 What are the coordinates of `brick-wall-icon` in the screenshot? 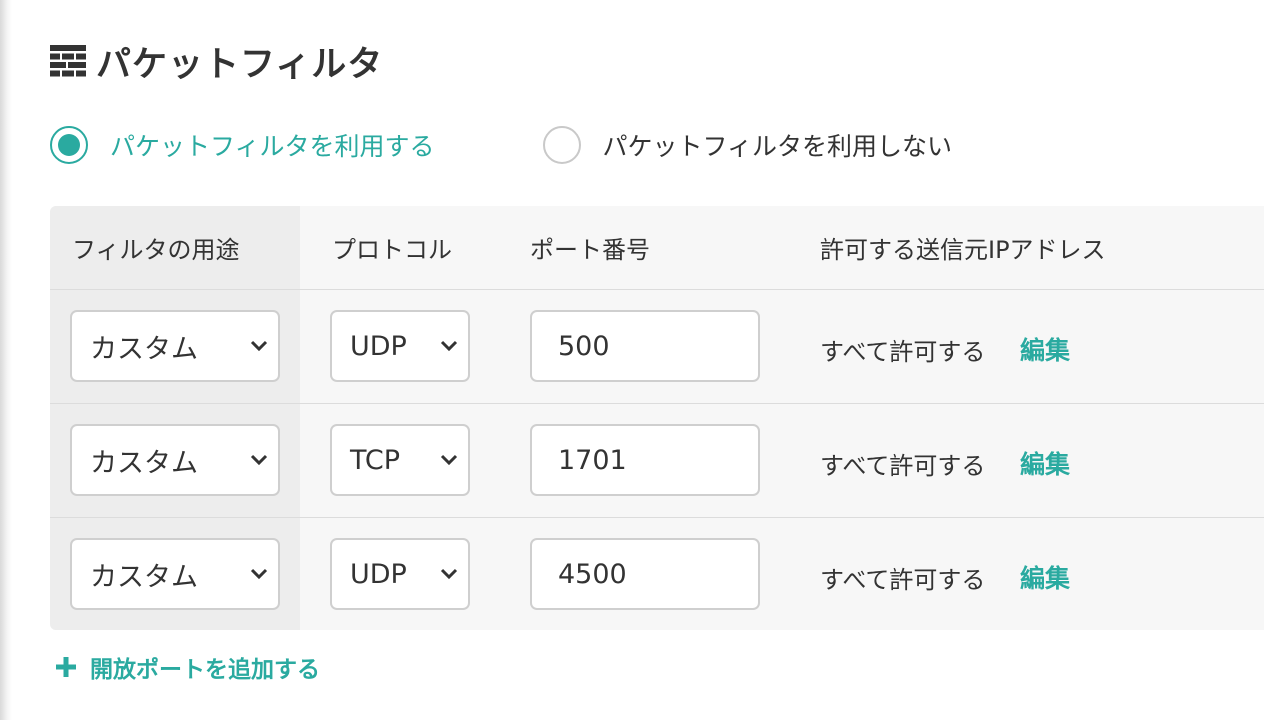 It's located at (68, 61).